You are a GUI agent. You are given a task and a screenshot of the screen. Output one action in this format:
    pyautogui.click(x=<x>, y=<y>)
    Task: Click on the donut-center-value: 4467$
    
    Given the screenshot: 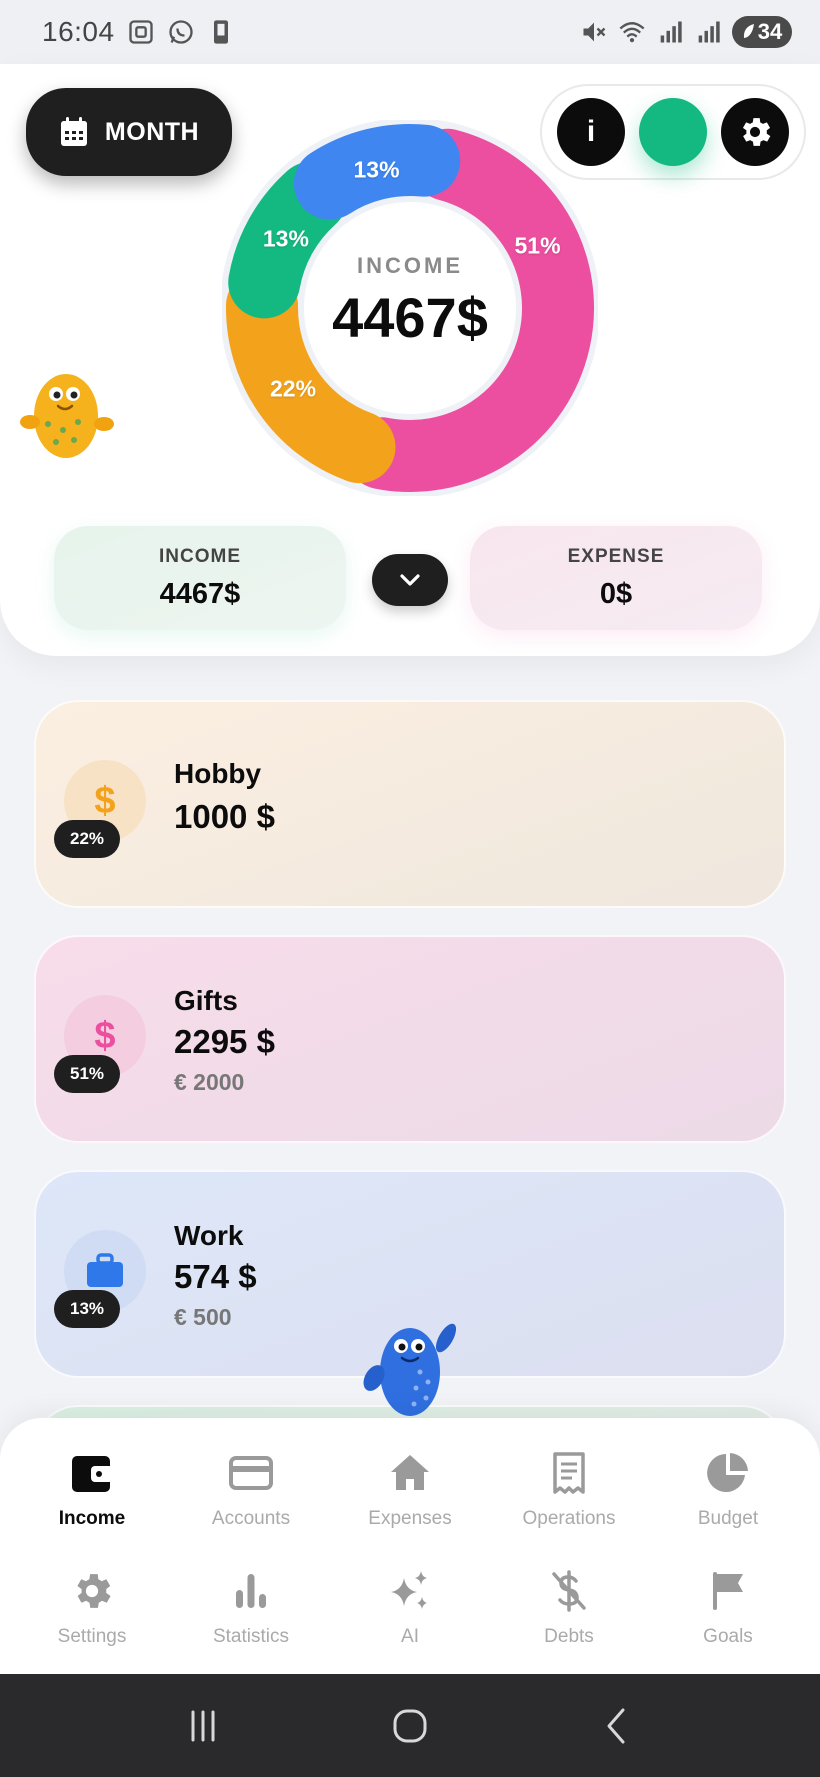 What is the action you would take?
    pyautogui.click(x=410, y=317)
    